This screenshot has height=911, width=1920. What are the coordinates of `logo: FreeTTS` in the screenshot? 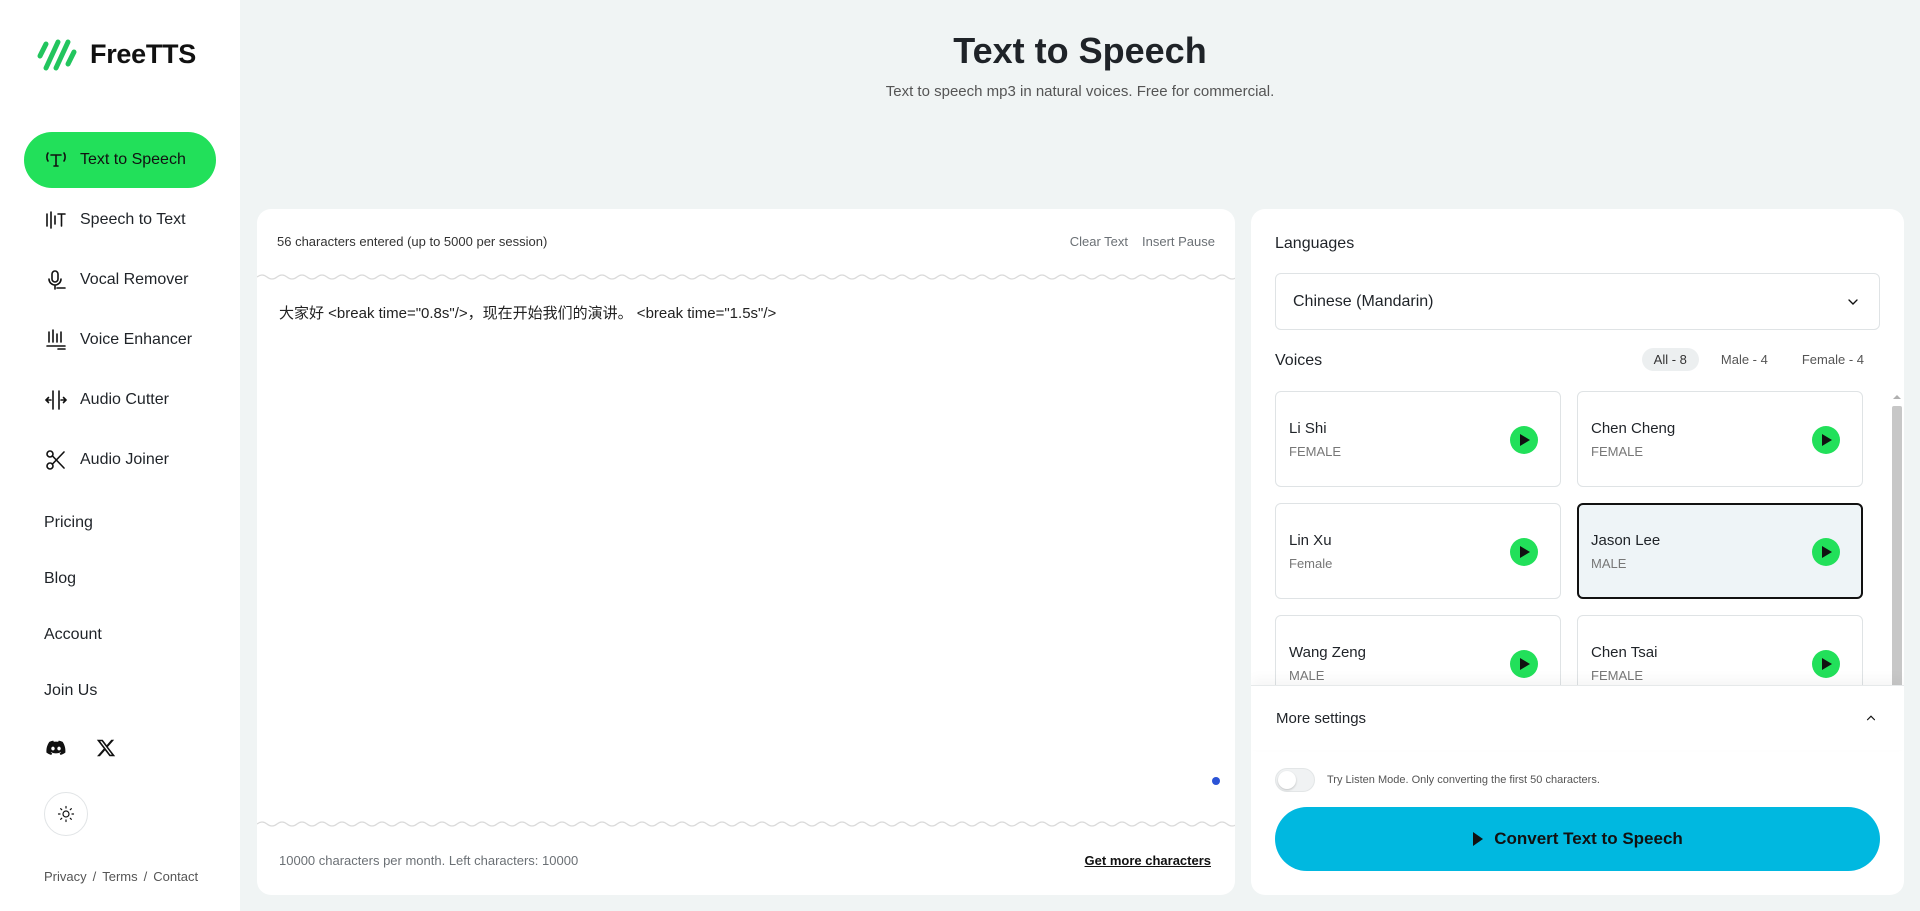 It's located at (116, 54).